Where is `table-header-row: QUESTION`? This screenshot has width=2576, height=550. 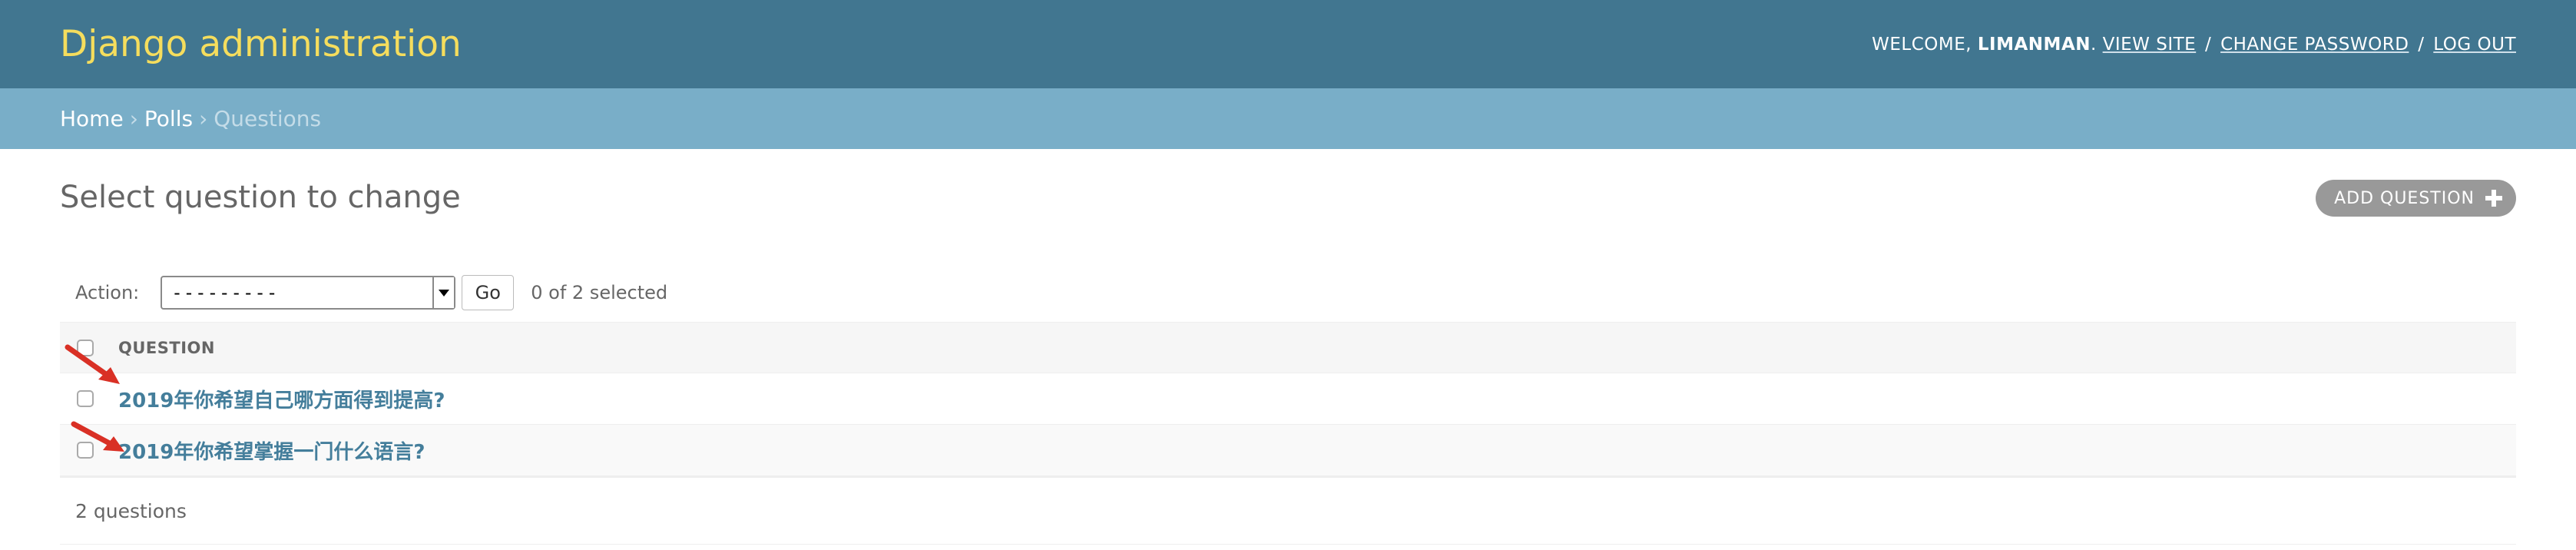 table-header-row: QUESTION is located at coordinates (1288, 347).